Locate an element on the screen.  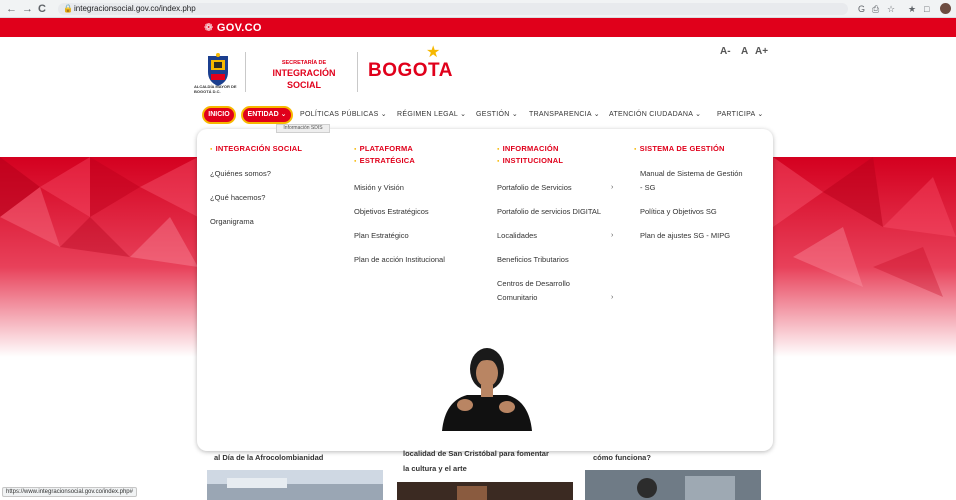
nav-gestion: GESTIÓN ⌄ is located at coordinates (497, 115).